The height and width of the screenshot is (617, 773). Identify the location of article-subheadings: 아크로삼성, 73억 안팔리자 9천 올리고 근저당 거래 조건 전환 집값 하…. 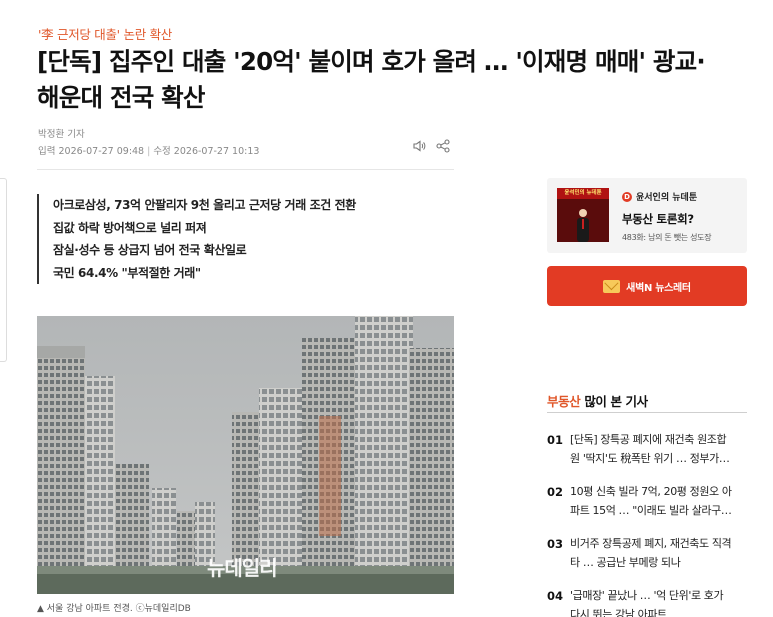
(196, 239).